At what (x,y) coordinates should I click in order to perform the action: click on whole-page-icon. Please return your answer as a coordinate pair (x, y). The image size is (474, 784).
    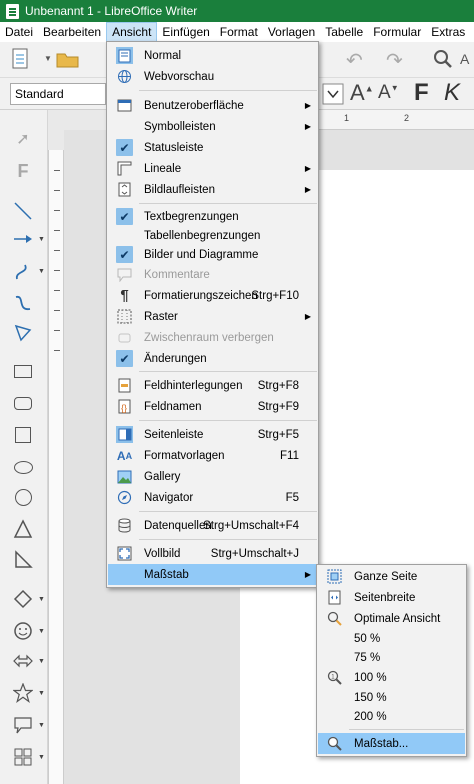
    Looking at the image, I should click on (334, 576).